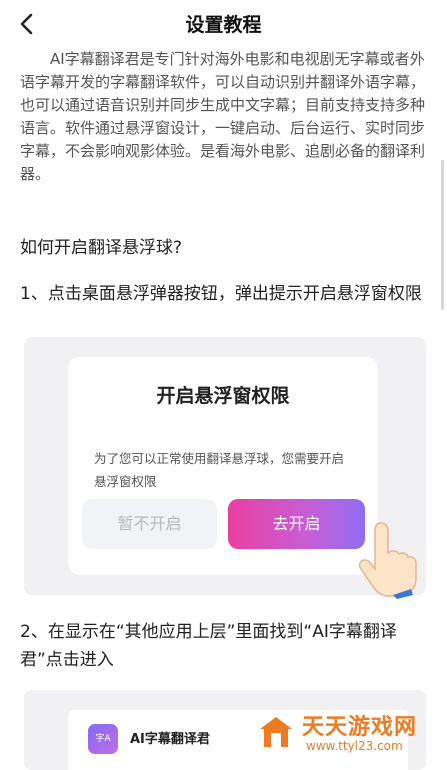  I want to click on cancel-button: 暂不开启, so click(149, 524).